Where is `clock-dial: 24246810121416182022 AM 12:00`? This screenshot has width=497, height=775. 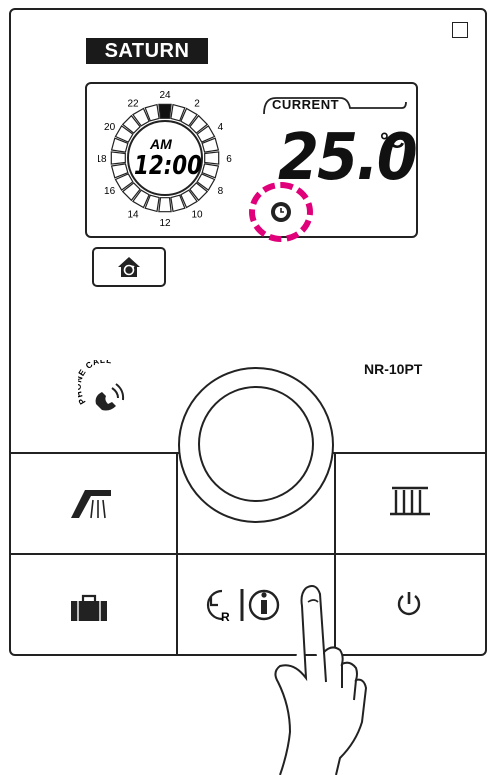
clock-dial: 24246810121416182022 AM 12:00 is located at coordinates (165, 159).